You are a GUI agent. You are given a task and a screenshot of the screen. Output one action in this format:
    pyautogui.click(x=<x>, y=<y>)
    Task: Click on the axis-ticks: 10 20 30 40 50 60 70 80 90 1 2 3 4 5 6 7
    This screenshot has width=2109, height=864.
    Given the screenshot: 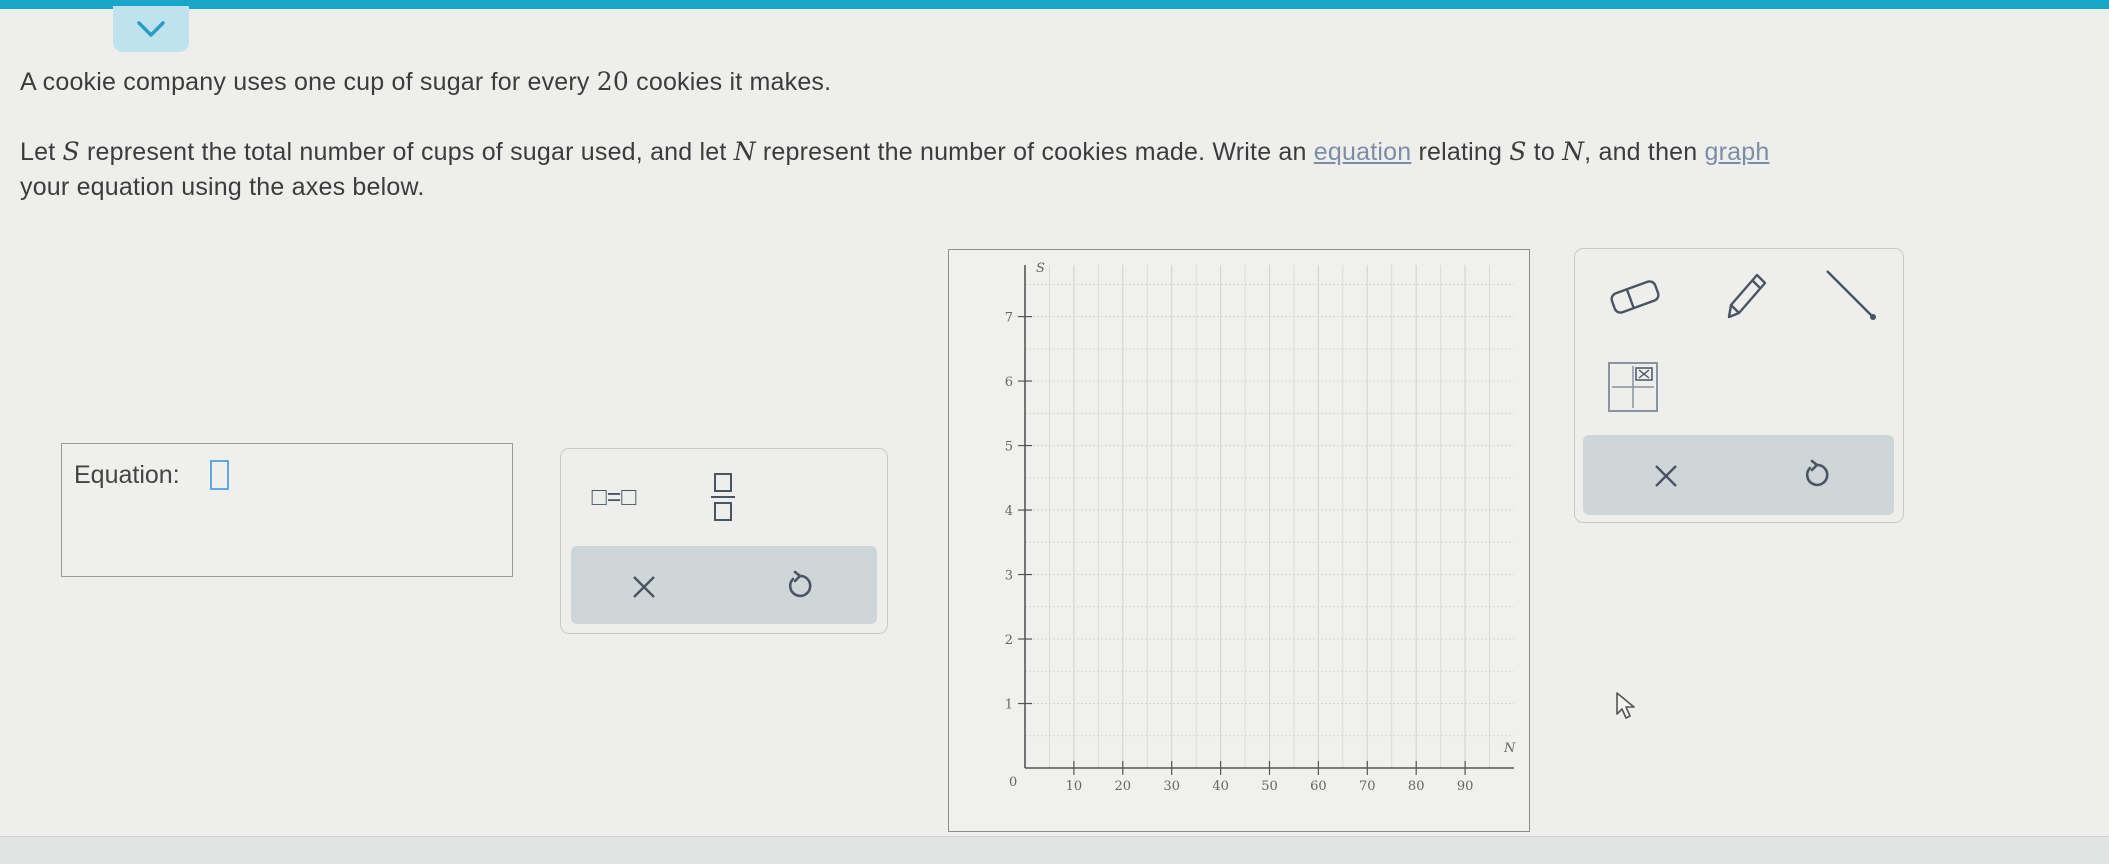 What is the action you would take?
    pyautogui.click(x=1239, y=552)
    